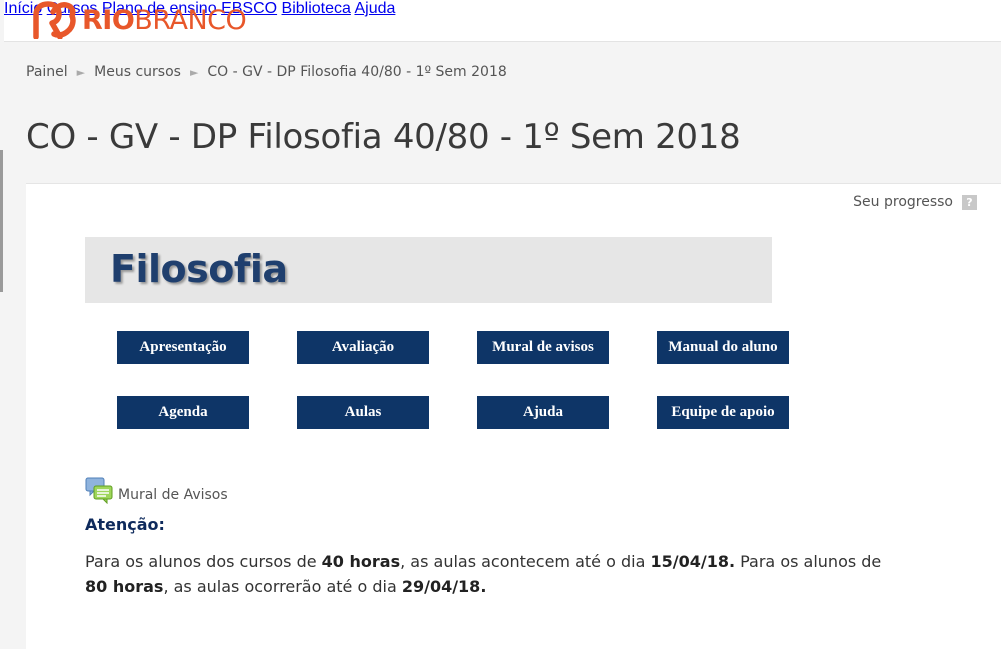 The height and width of the screenshot is (649, 1001). Describe the element at coordinates (124, 586) in the screenshot. I see `notice-emphasis: 80 horas` at that location.